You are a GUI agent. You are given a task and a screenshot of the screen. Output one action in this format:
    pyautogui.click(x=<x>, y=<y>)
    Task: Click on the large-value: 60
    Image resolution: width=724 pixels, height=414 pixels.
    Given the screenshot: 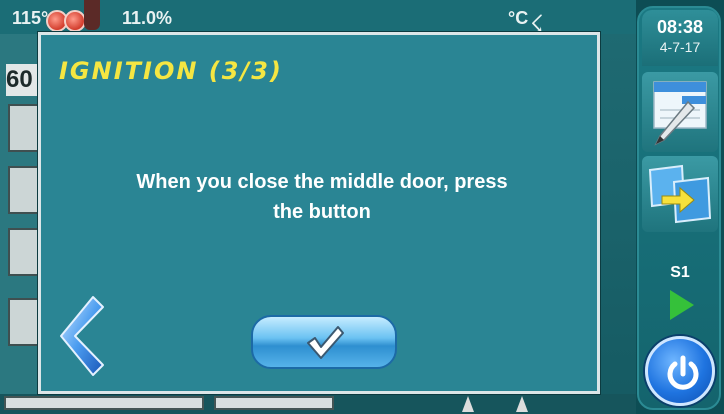 What is the action you would take?
    pyautogui.click(x=24, y=80)
    